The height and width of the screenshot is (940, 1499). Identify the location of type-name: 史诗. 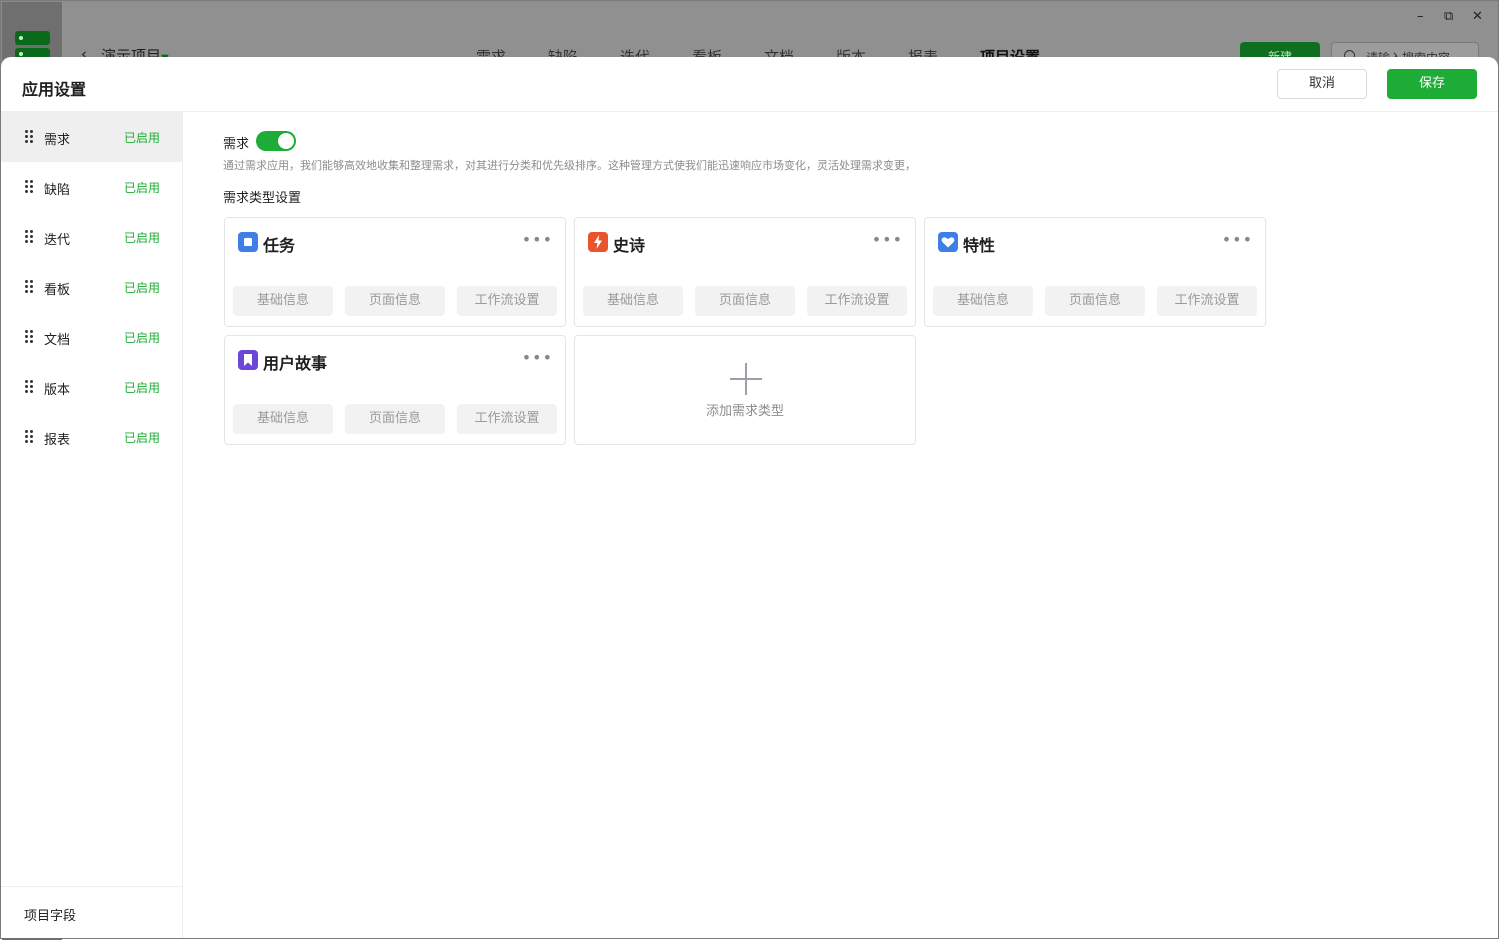
(629, 245).